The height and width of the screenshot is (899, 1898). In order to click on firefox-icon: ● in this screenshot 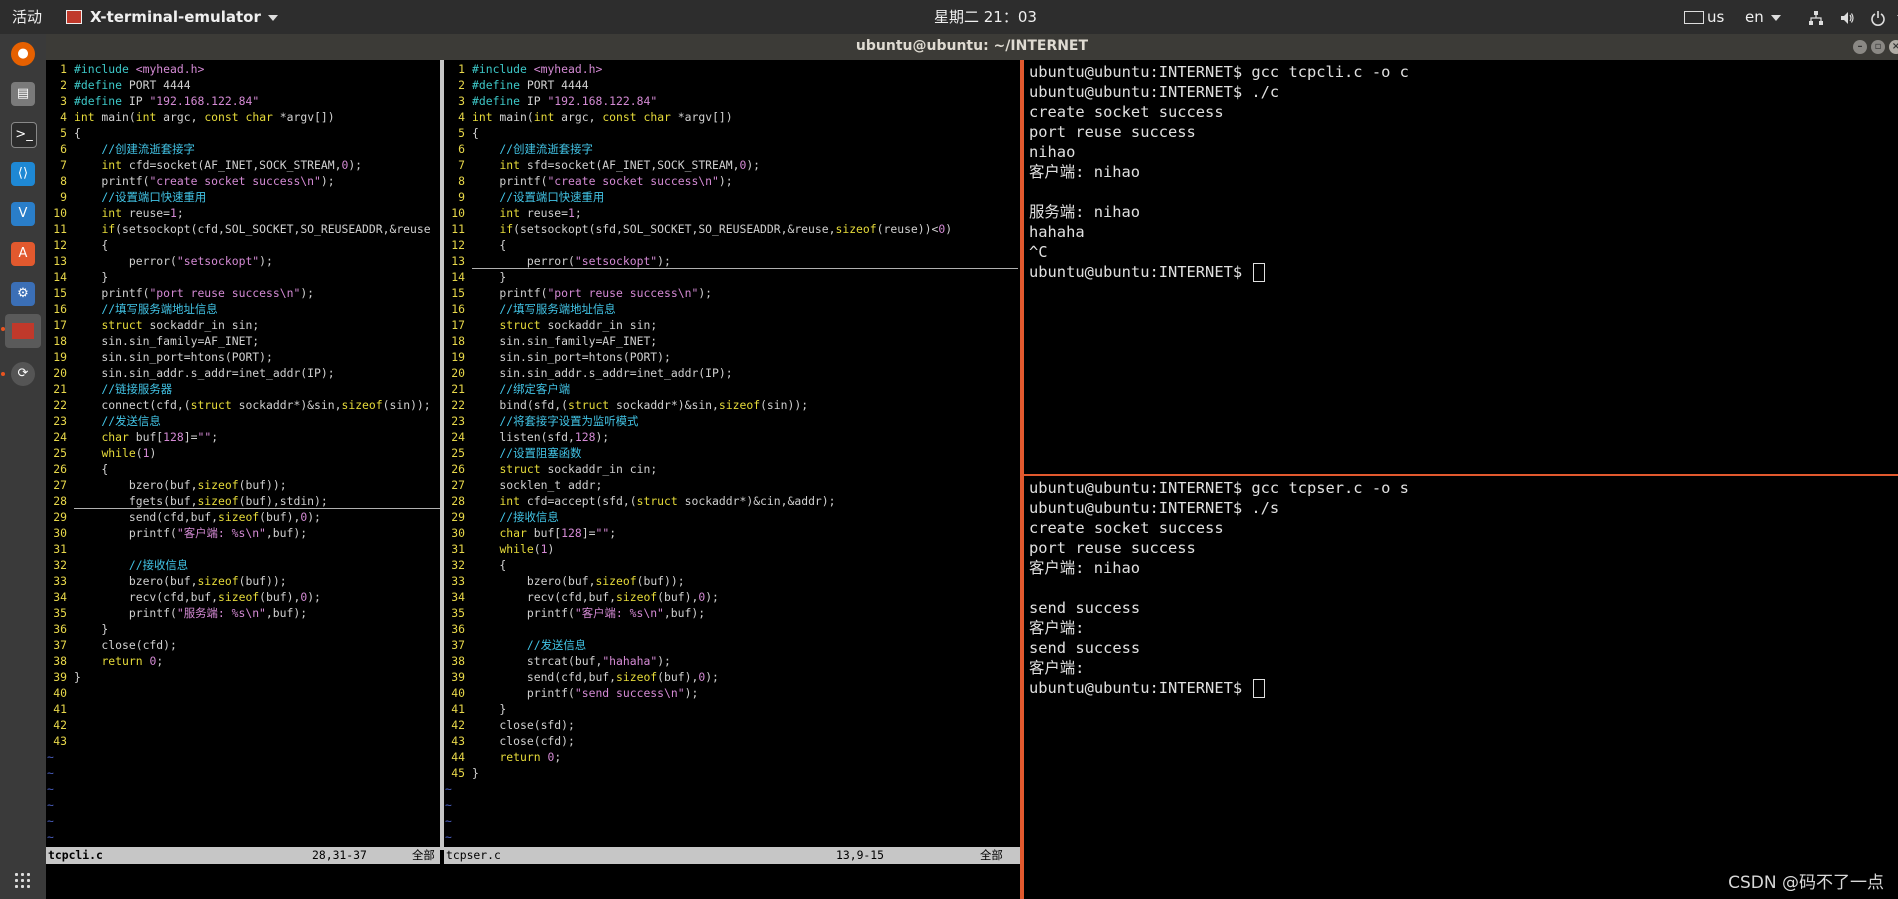, I will do `click(23, 54)`.